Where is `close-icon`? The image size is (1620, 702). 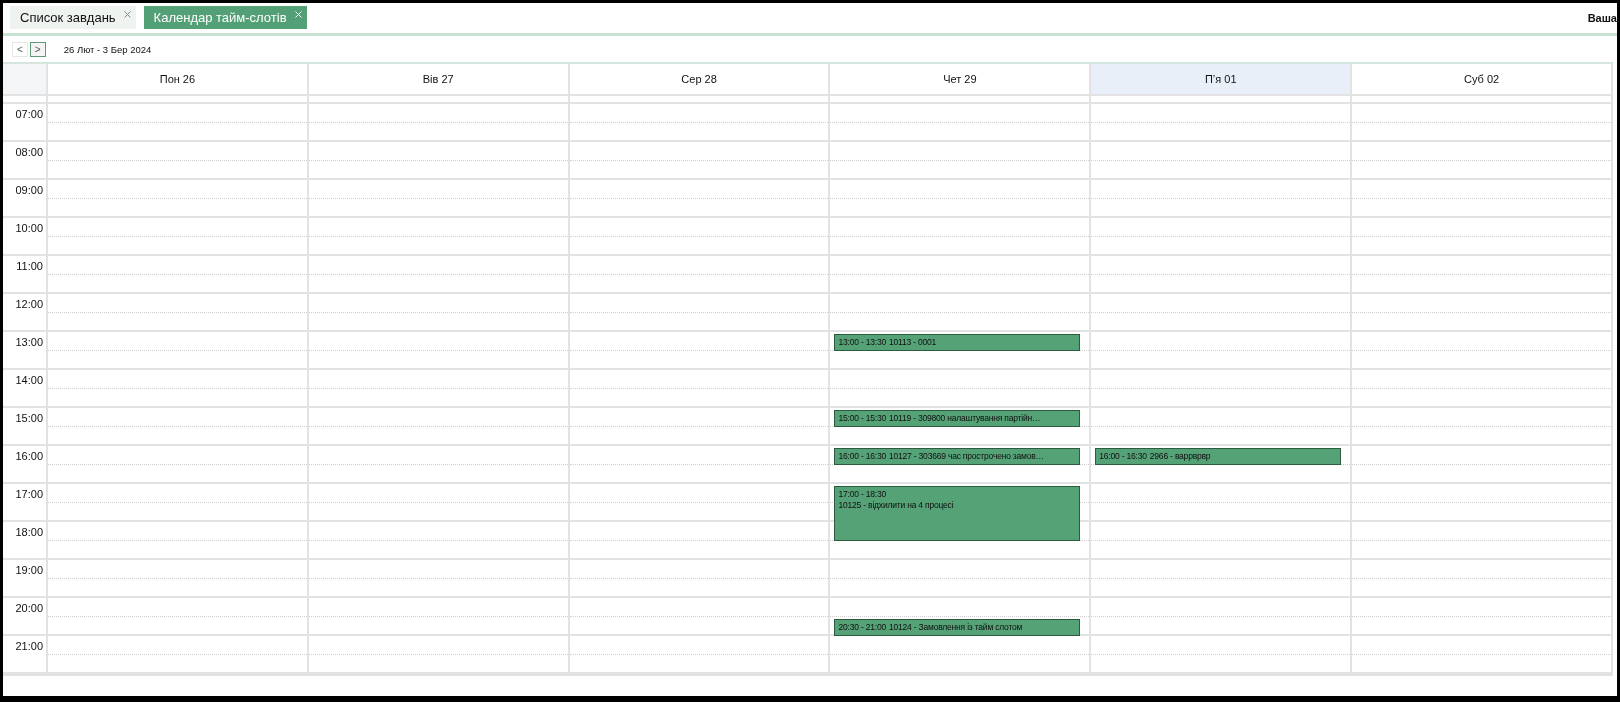
close-icon is located at coordinates (127, 14).